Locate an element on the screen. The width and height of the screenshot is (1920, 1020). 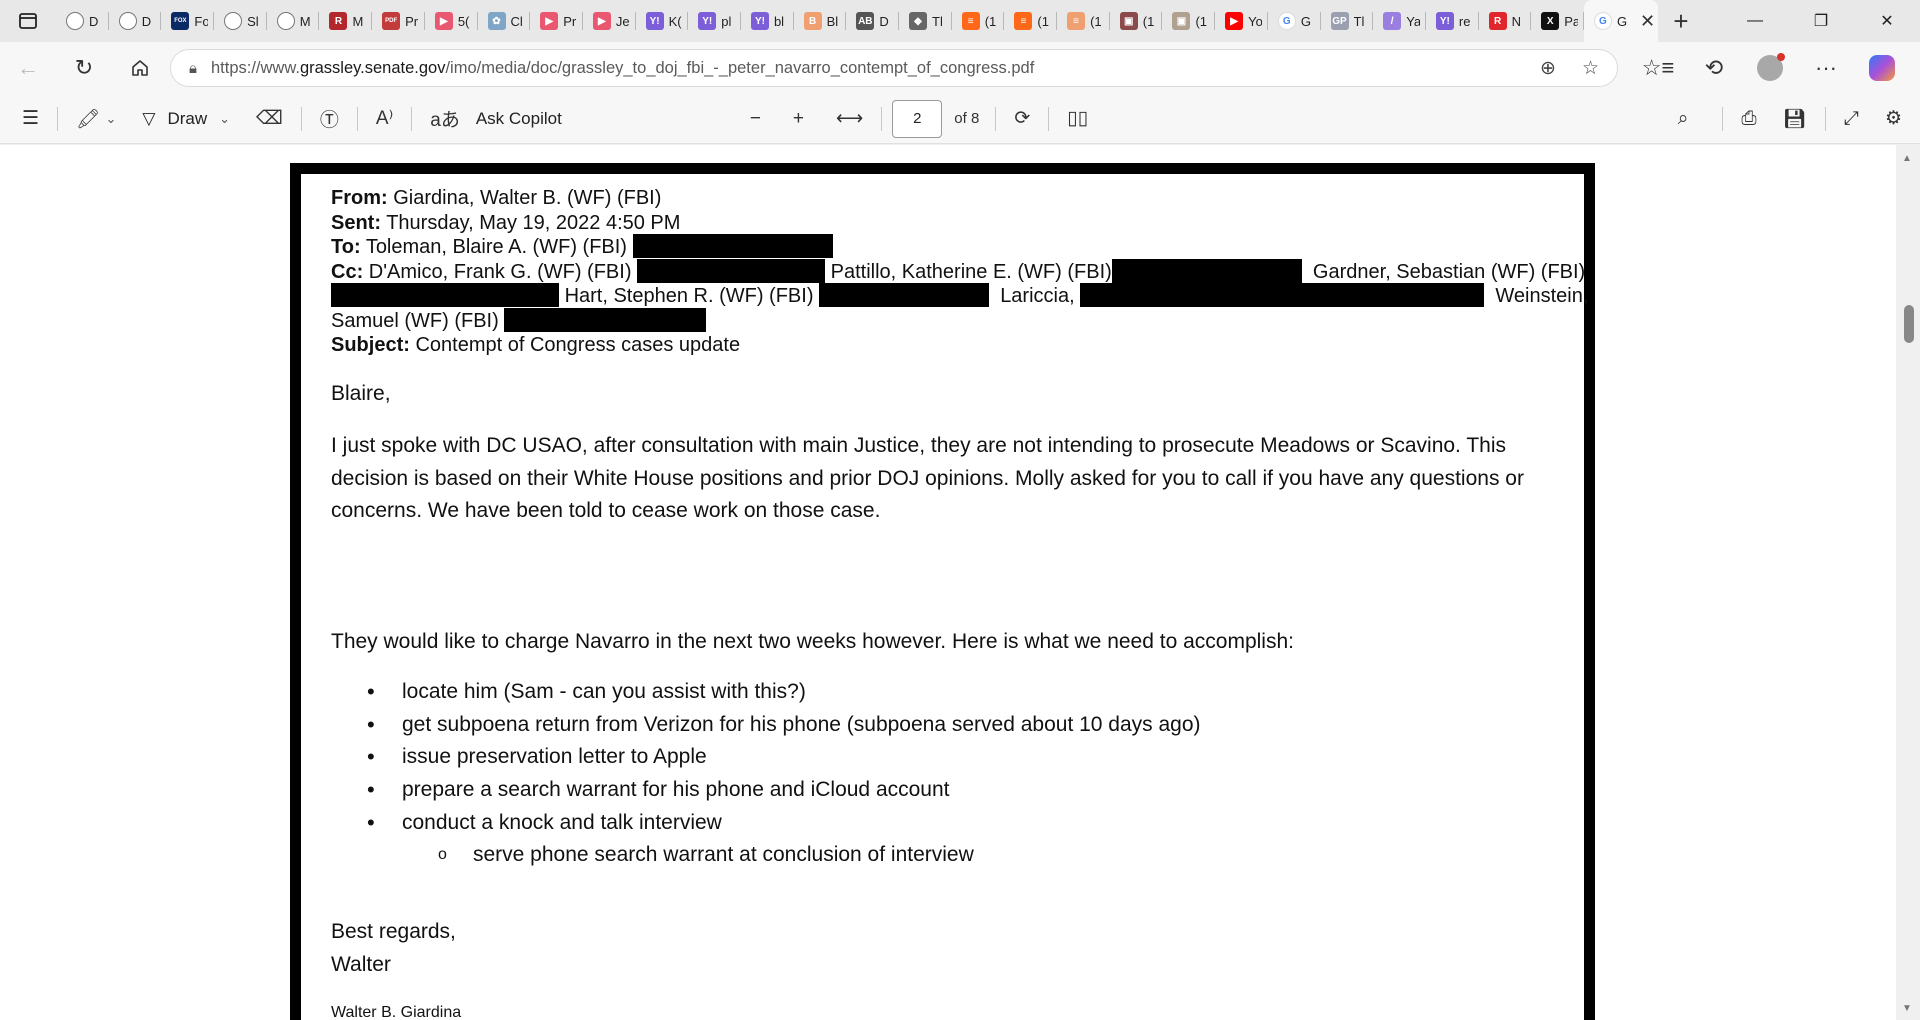
highlight-button: 🖍︎ ⌄ is located at coordinates (96, 119).